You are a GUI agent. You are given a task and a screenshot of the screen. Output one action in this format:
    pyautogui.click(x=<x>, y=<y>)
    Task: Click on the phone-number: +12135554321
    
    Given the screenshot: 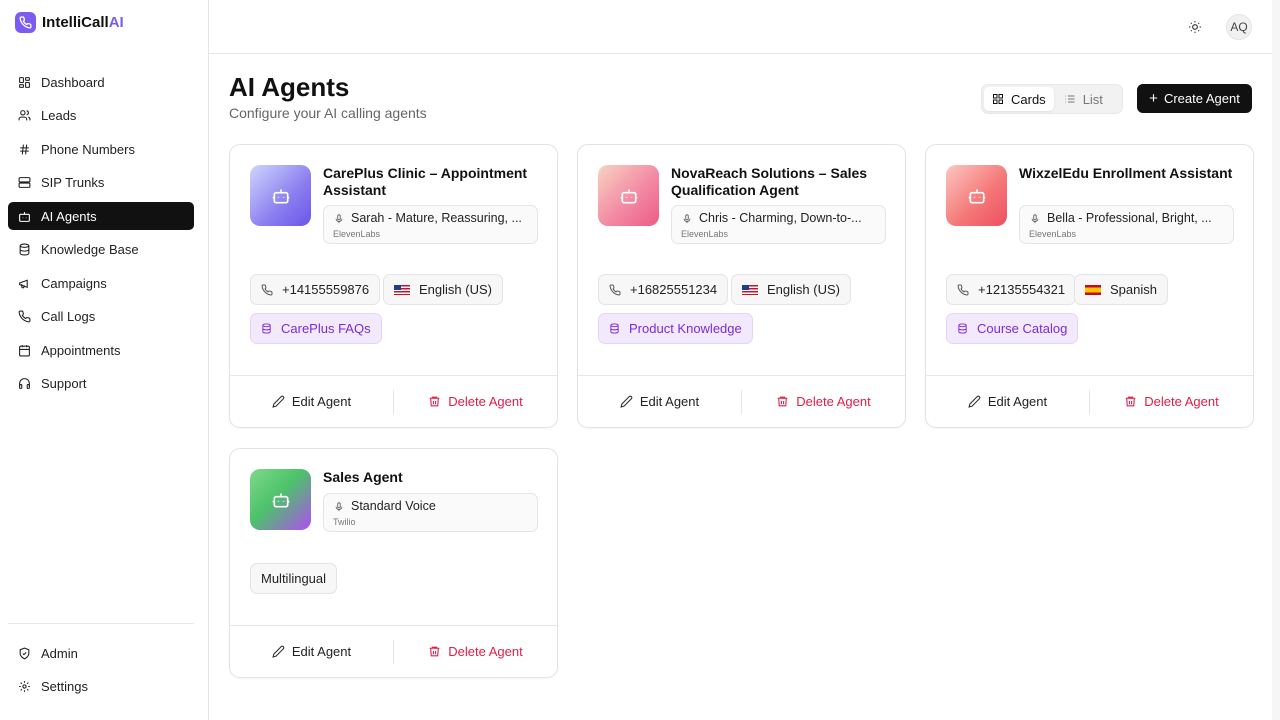 What is the action you would take?
    pyautogui.click(x=1022, y=289)
    